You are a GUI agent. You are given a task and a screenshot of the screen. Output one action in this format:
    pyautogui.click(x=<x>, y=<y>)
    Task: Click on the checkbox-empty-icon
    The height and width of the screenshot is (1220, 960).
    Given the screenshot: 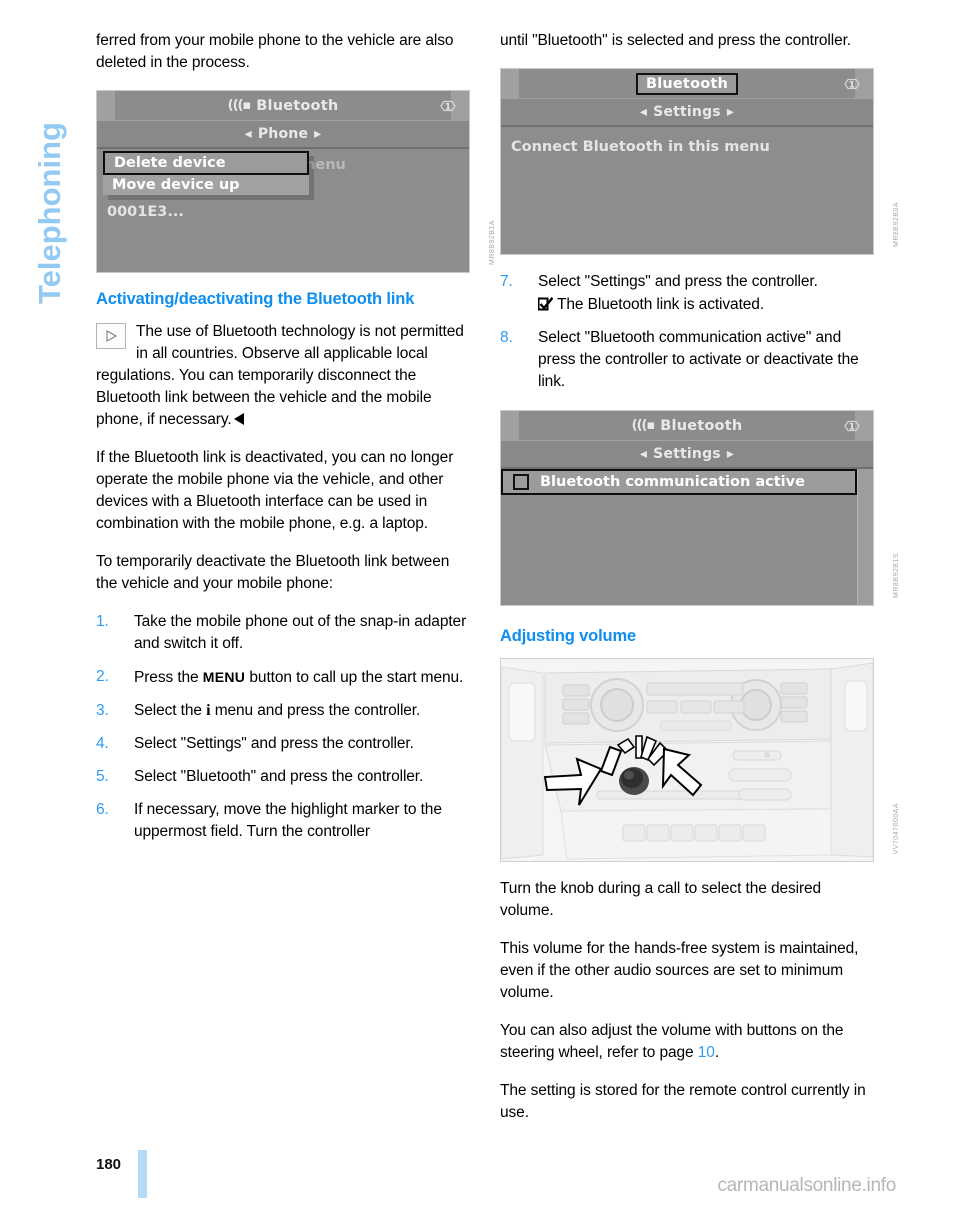 What is the action you would take?
    pyautogui.click(x=521, y=482)
    